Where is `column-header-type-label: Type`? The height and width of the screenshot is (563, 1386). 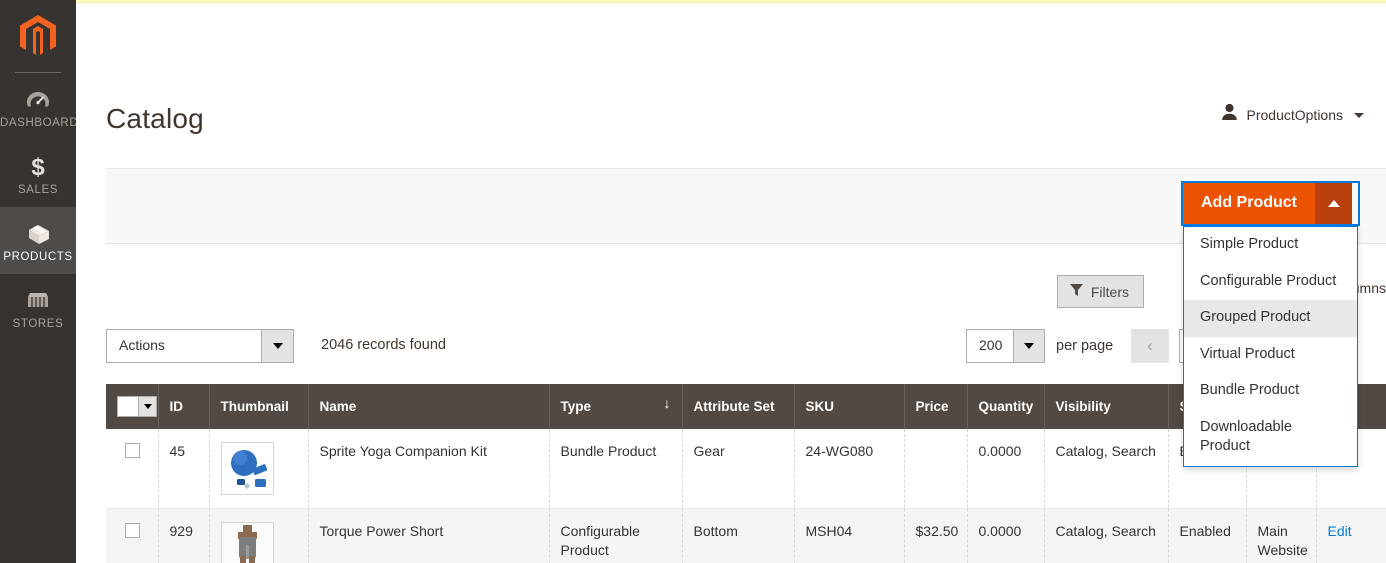
column-header-type-label: Type is located at coordinates (576, 406).